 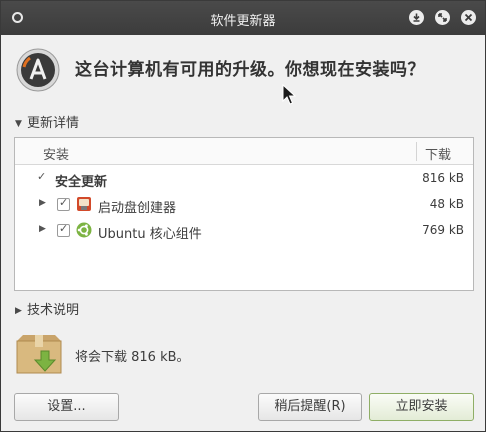 I want to click on technical-expander: ▶ 技术说明, so click(x=47, y=308).